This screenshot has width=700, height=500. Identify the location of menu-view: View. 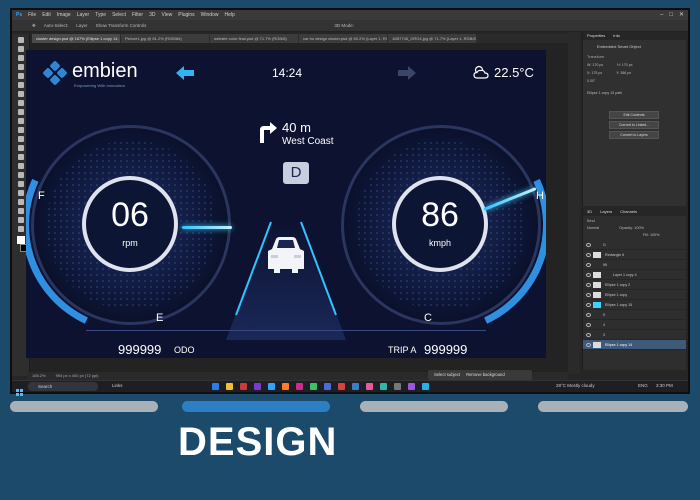
(167, 15).